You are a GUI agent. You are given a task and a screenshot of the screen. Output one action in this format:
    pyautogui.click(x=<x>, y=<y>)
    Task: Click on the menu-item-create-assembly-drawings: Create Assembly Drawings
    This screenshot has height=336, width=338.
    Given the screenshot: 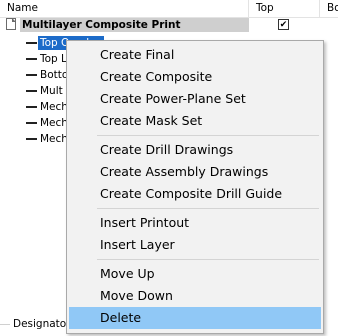 What is the action you would take?
    pyautogui.click(x=195, y=172)
    